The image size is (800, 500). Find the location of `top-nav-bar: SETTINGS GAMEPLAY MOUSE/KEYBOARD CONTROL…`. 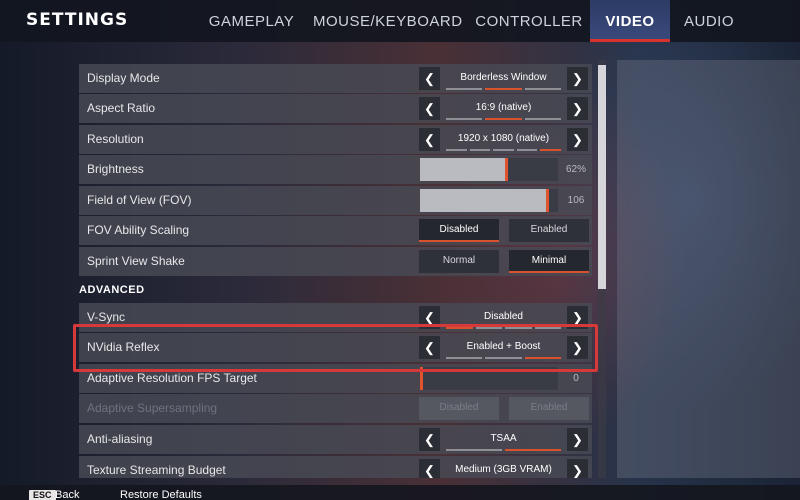

top-nav-bar: SETTINGS GAMEPLAY MOUSE/KEYBOARD CONTROL… is located at coordinates (400, 21).